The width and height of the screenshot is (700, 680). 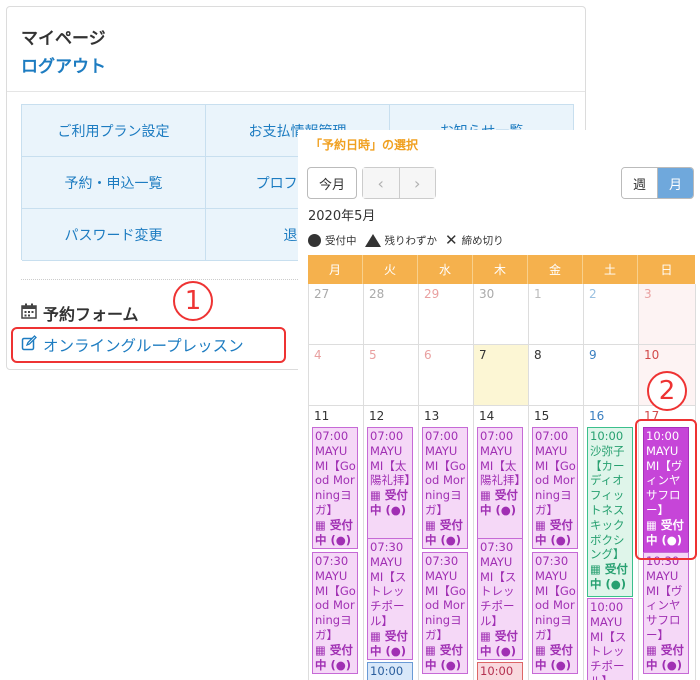 I want to click on day-number: 6, so click(x=428, y=355).